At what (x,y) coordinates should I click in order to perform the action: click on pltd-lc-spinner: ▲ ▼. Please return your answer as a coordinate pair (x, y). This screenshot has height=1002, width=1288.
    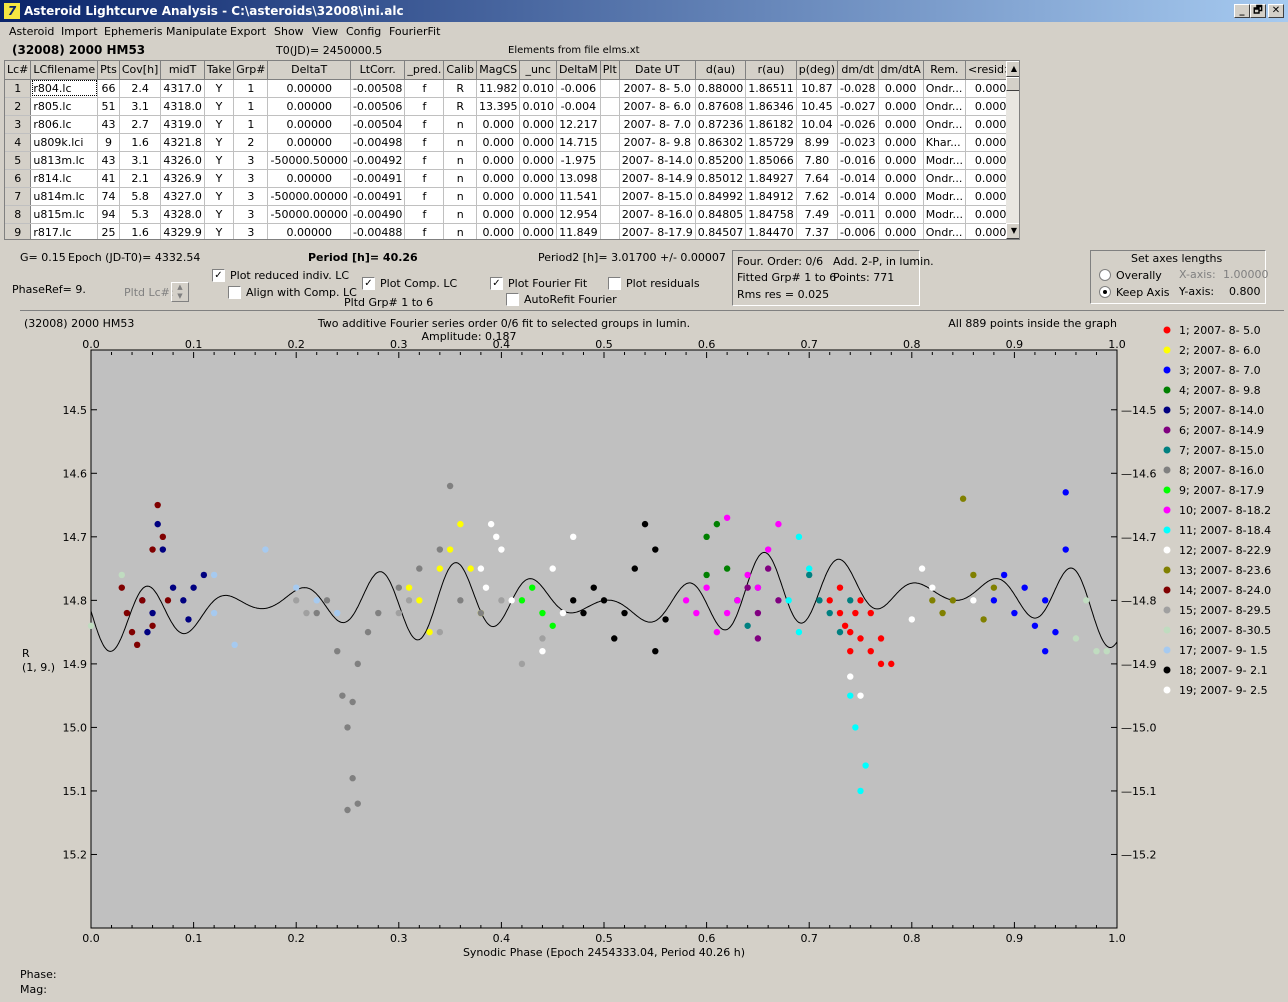
    Looking at the image, I should click on (180, 292).